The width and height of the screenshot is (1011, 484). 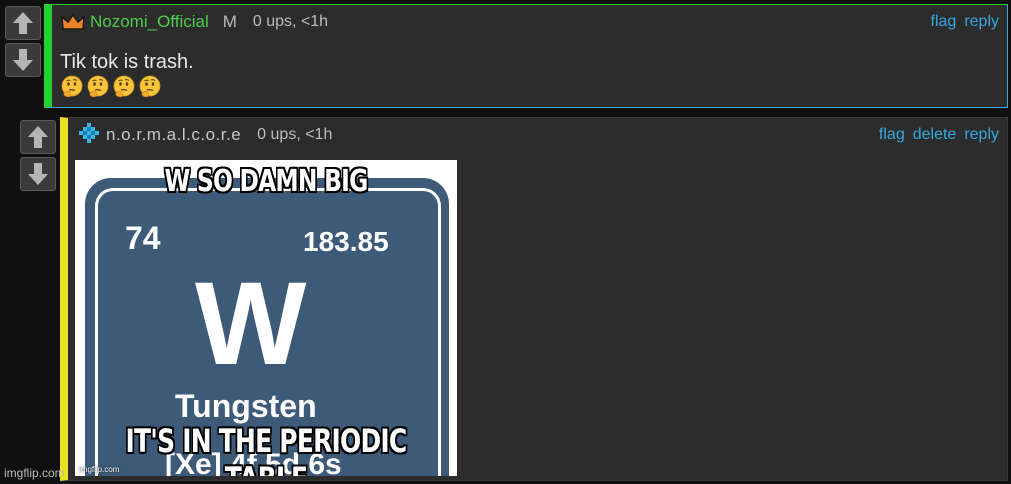 I want to click on meme-watermark: imgflip.com, so click(x=99, y=469).